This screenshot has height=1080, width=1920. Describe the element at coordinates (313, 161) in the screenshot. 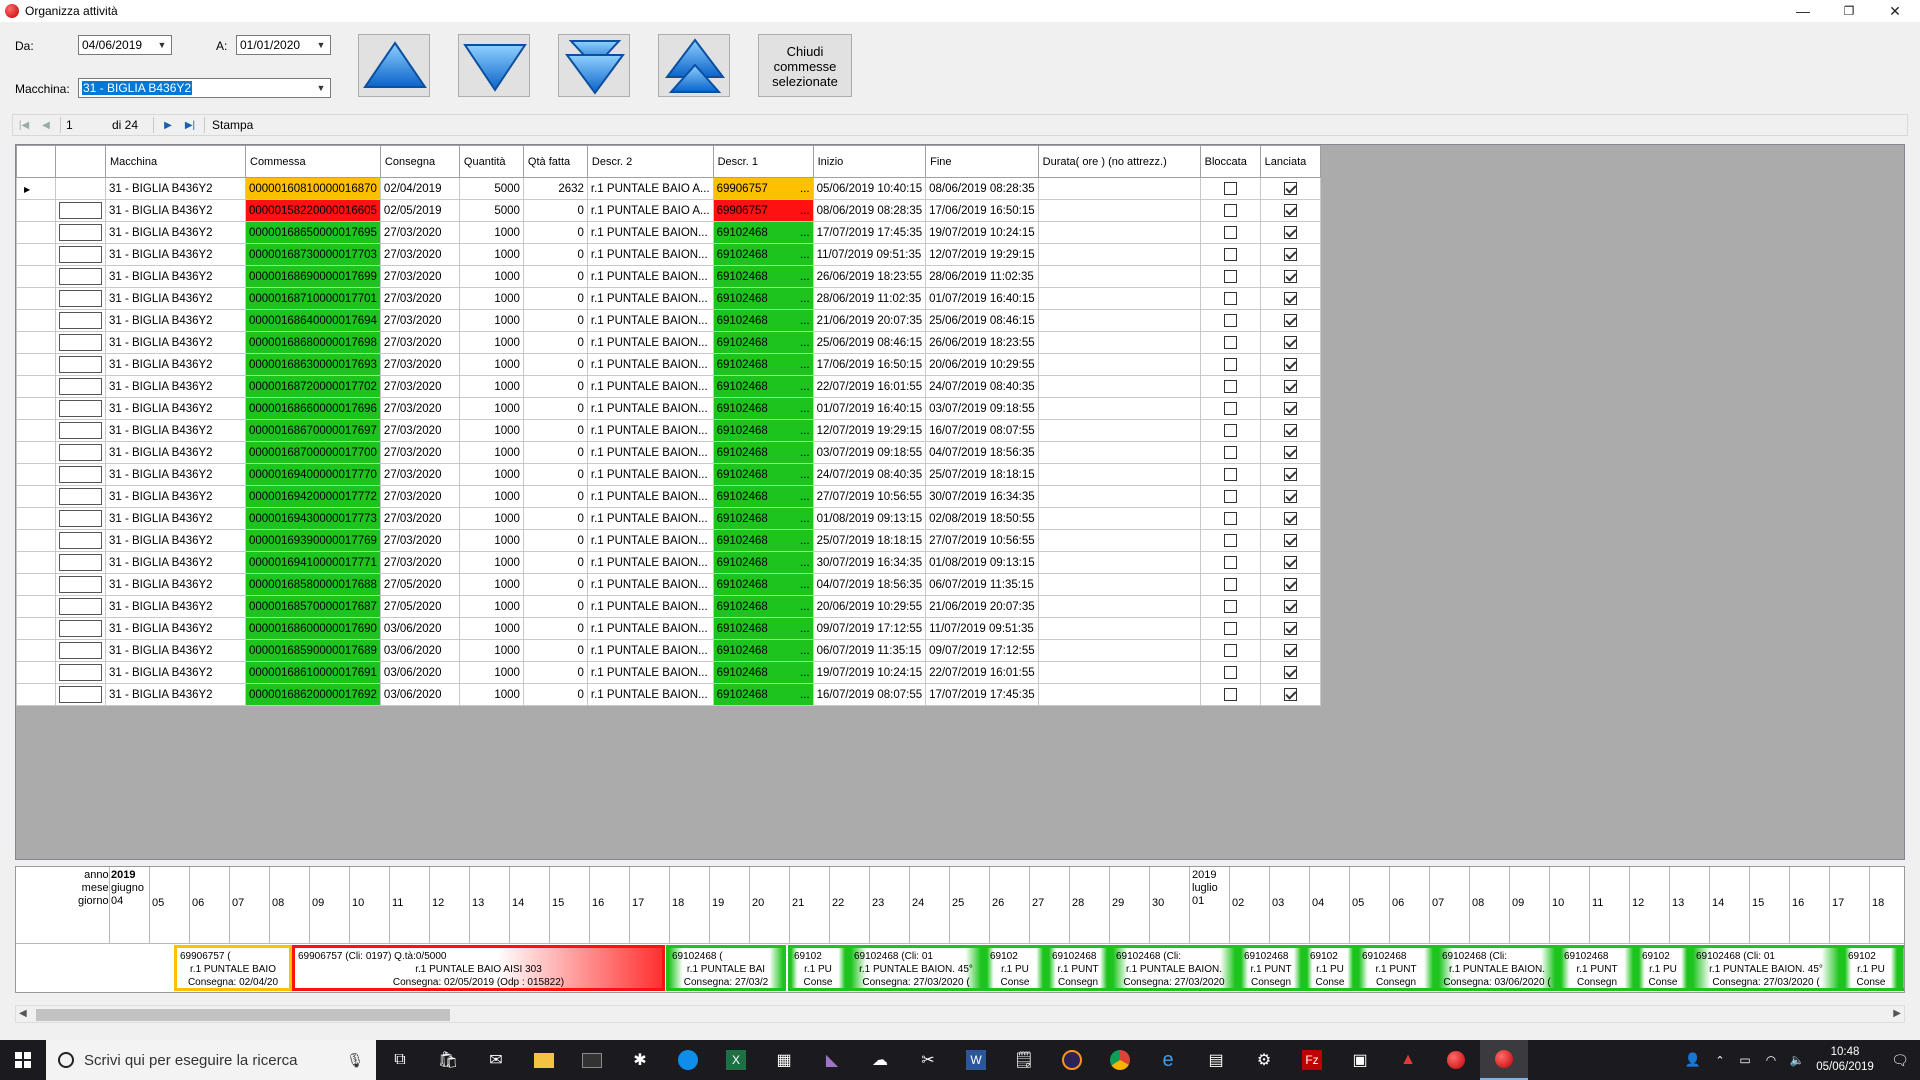

I see `column-header-commessa: Commessa` at that location.